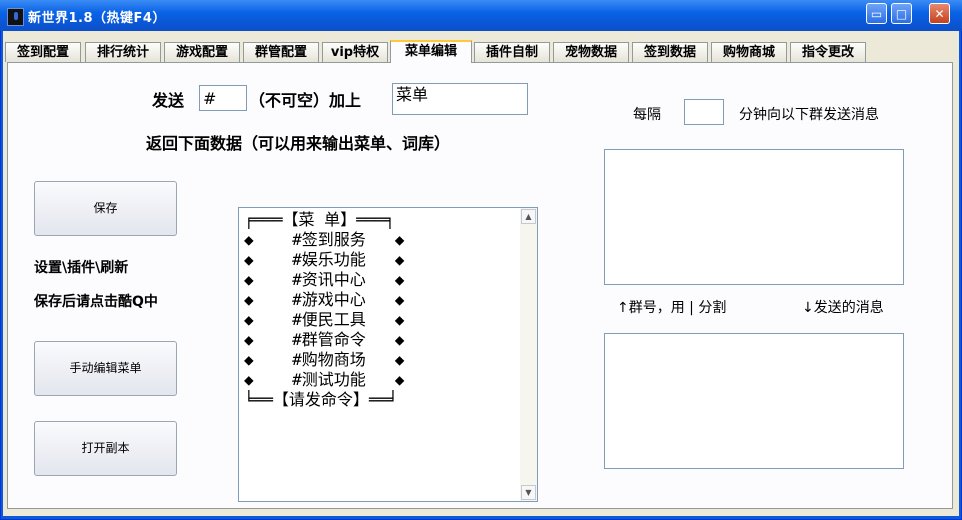 The image size is (962, 520). I want to click on maximize-button: □, so click(901, 13).